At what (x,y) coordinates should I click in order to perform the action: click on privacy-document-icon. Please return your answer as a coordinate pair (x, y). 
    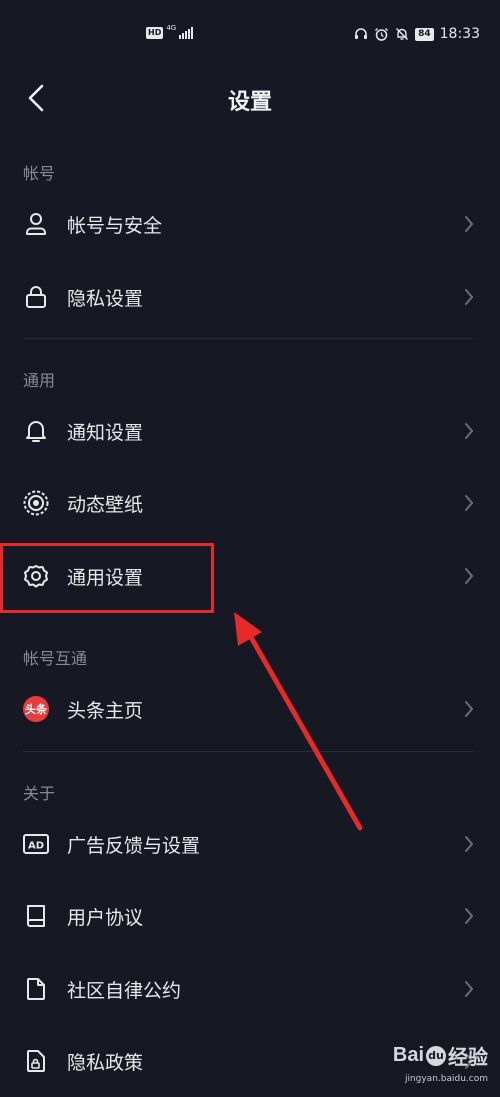
    Looking at the image, I should click on (36, 1061).